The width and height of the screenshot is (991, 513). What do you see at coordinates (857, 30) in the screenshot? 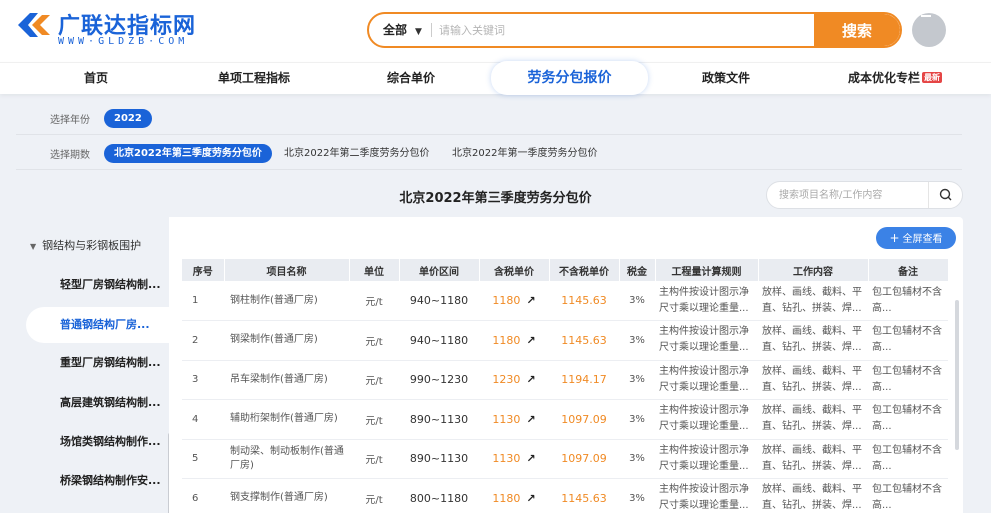
I see `search-button: 搜索` at bounding box center [857, 30].